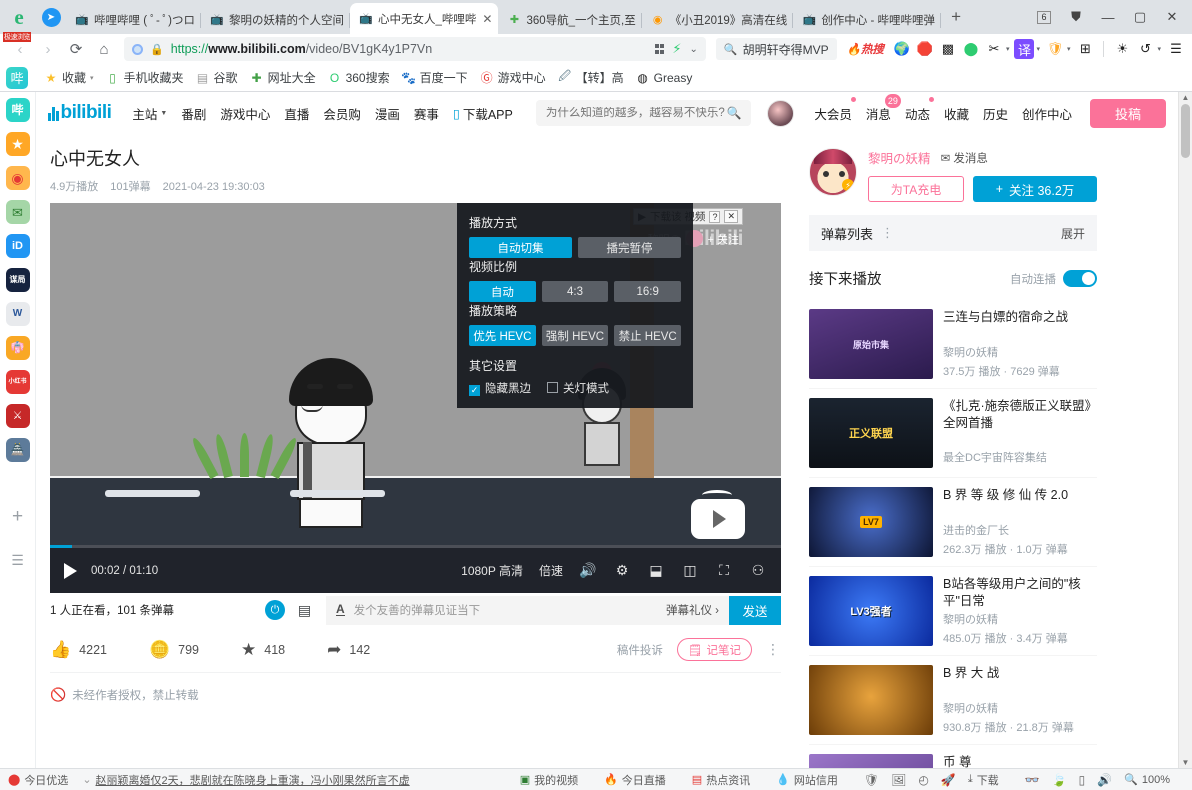 The width and height of the screenshot is (1192, 790). Describe the element at coordinates (1035, 189) in the screenshot. I see `follow-button: + 关注 36.2万` at that location.